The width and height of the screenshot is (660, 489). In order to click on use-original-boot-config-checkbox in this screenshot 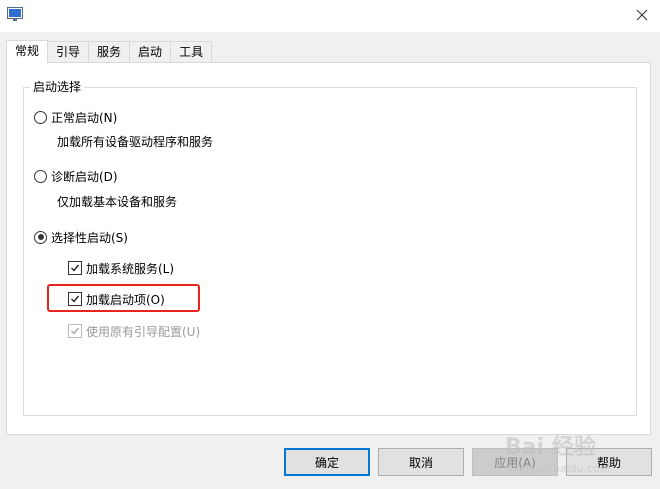, I will do `click(75, 331)`.